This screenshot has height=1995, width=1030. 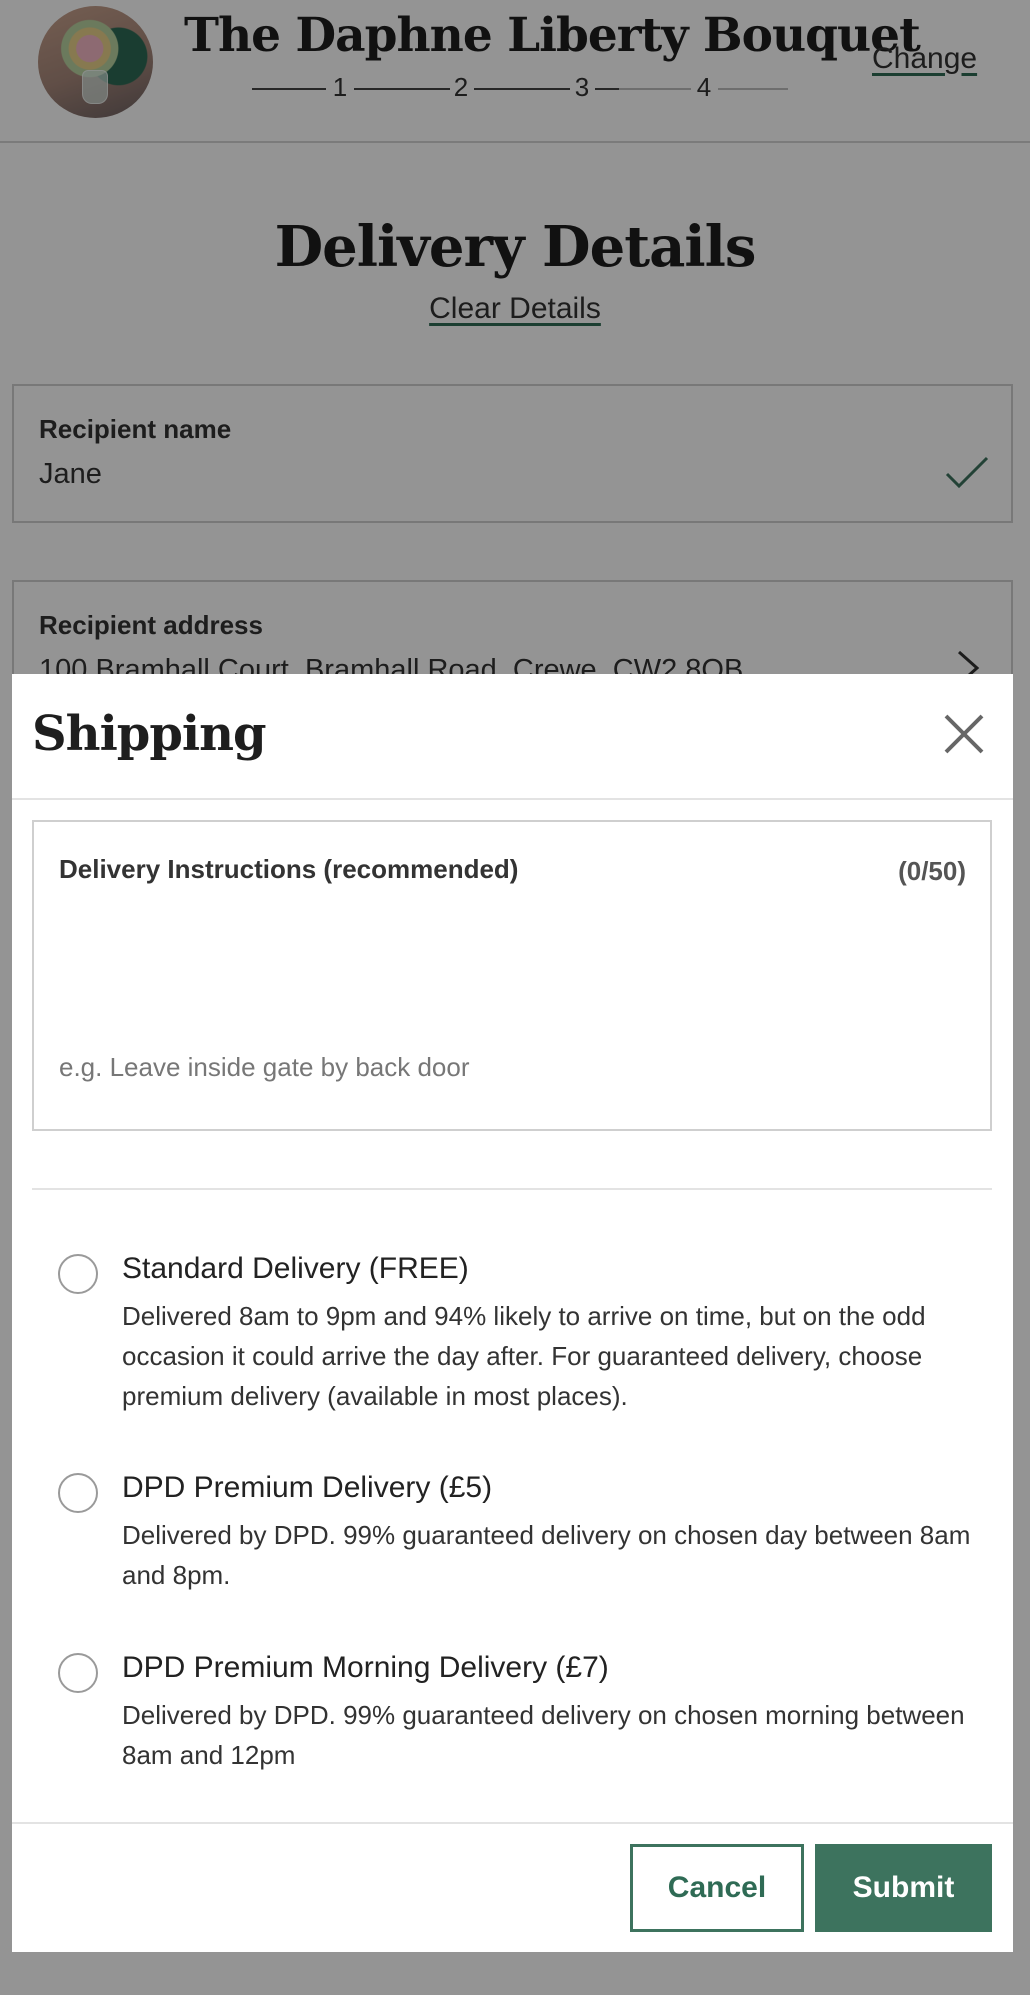 What do you see at coordinates (289, 869) in the screenshot?
I see `delivery-instructions-label: Delivery Instructions (recommended)` at bounding box center [289, 869].